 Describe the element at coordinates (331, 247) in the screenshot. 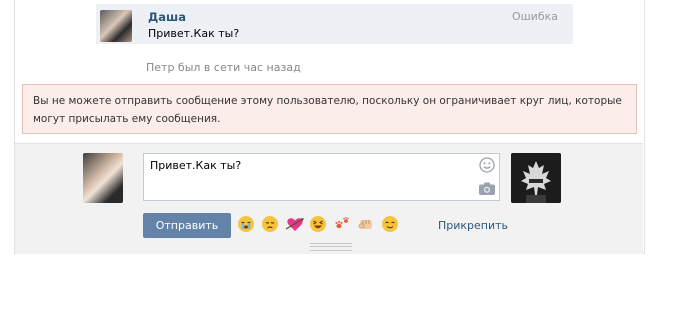

I see `resize-handle` at that location.